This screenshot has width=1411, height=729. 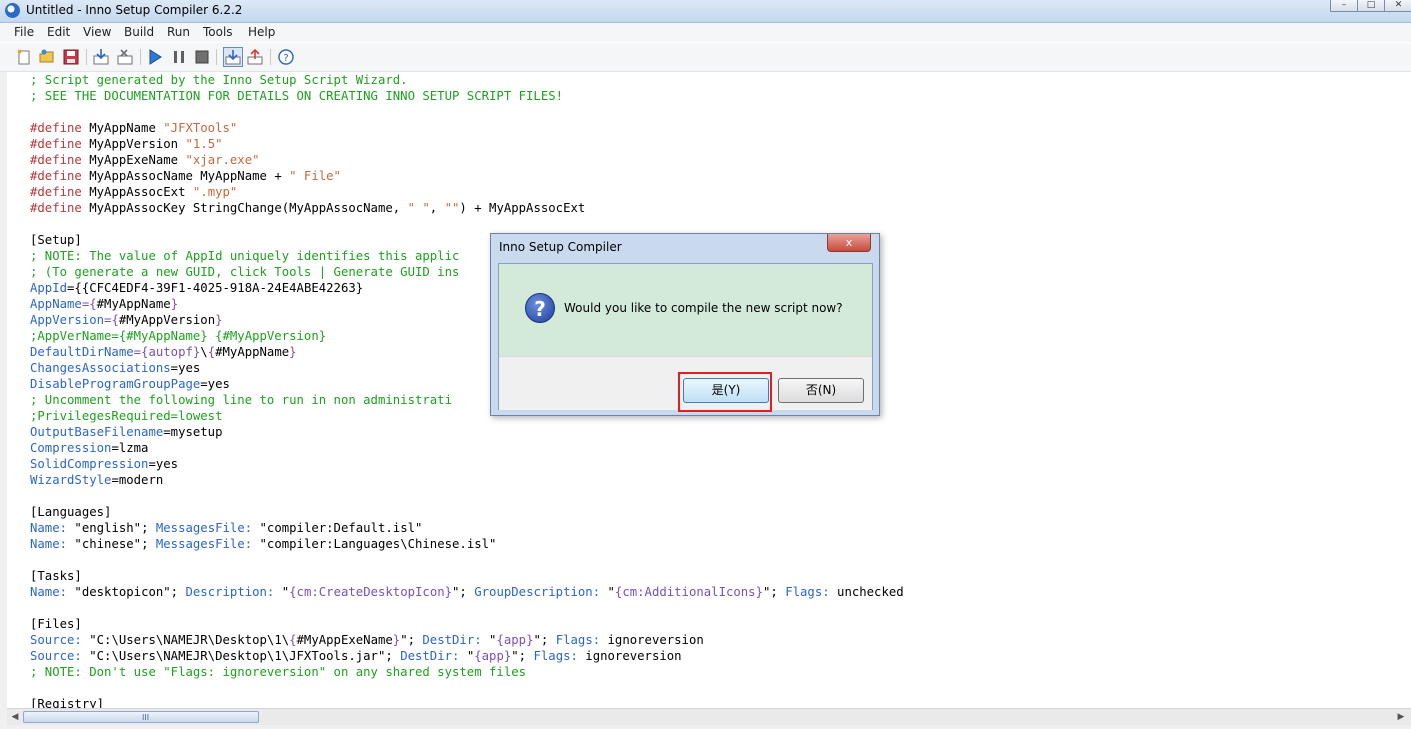 I want to click on code-token: {, so click(x=293, y=640).